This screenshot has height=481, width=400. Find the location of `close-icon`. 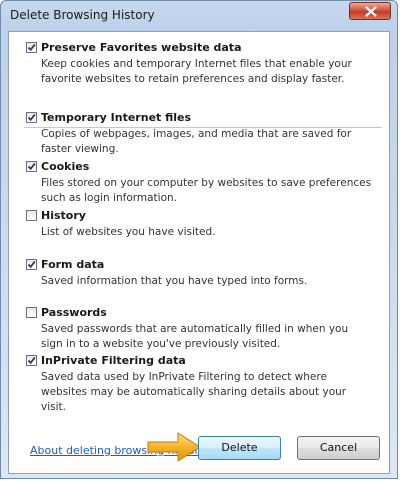

close-icon is located at coordinates (371, 11).